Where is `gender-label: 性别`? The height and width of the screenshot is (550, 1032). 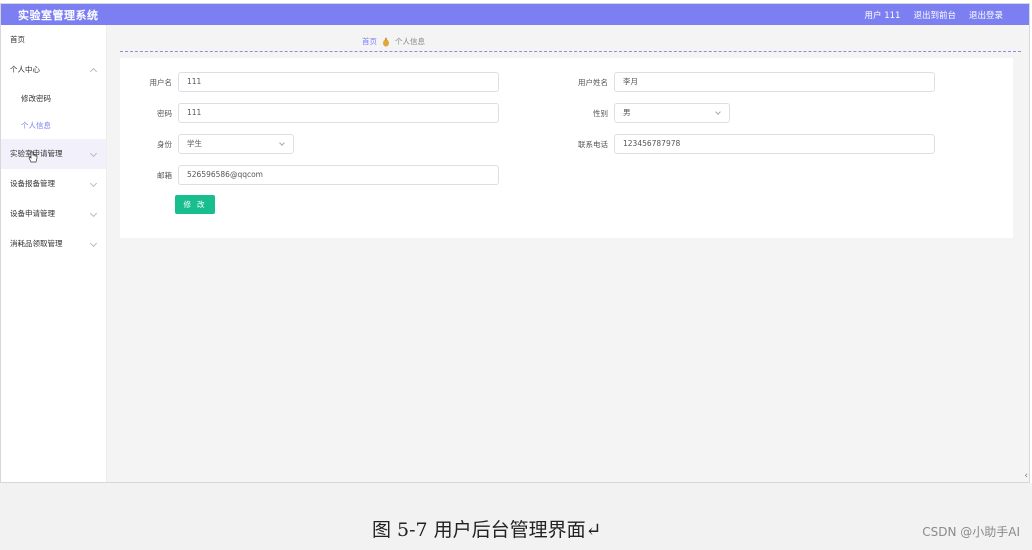 gender-label: 性别 is located at coordinates (600, 113).